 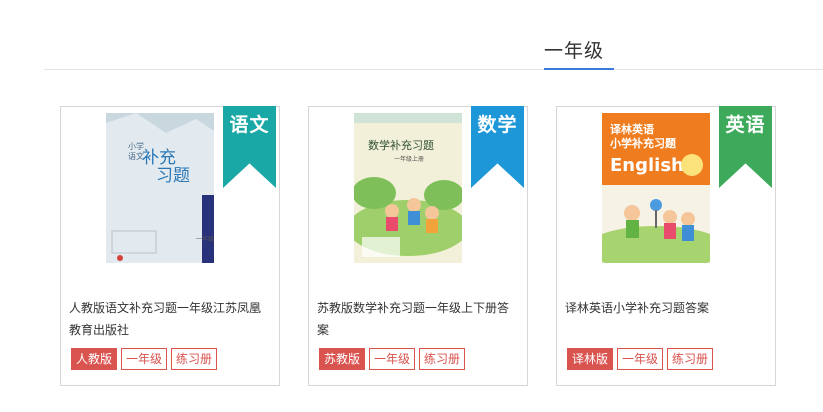 I want to click on tag-list: 译林版 一年级 练习册, so click(x=640, y=359).